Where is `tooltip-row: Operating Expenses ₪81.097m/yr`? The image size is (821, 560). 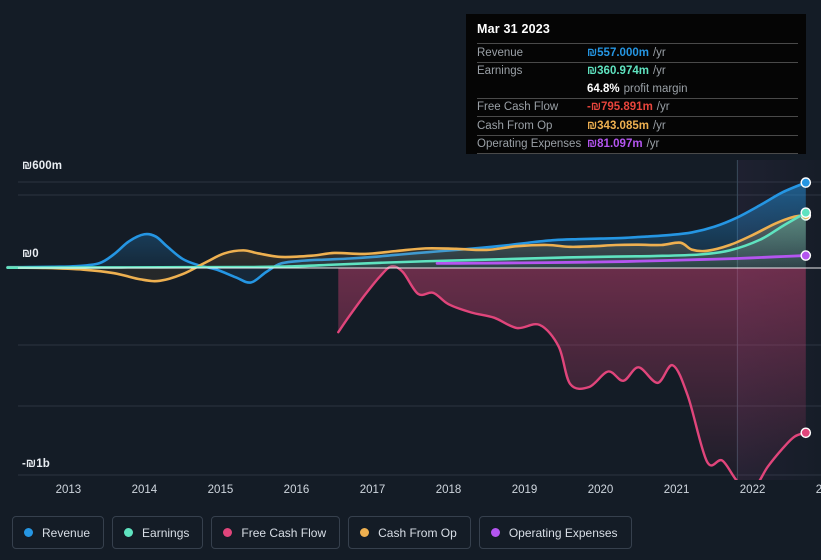
tooltip-row: Operating Expenses ₪81.097m/yr is located at coordinates (637, 144).